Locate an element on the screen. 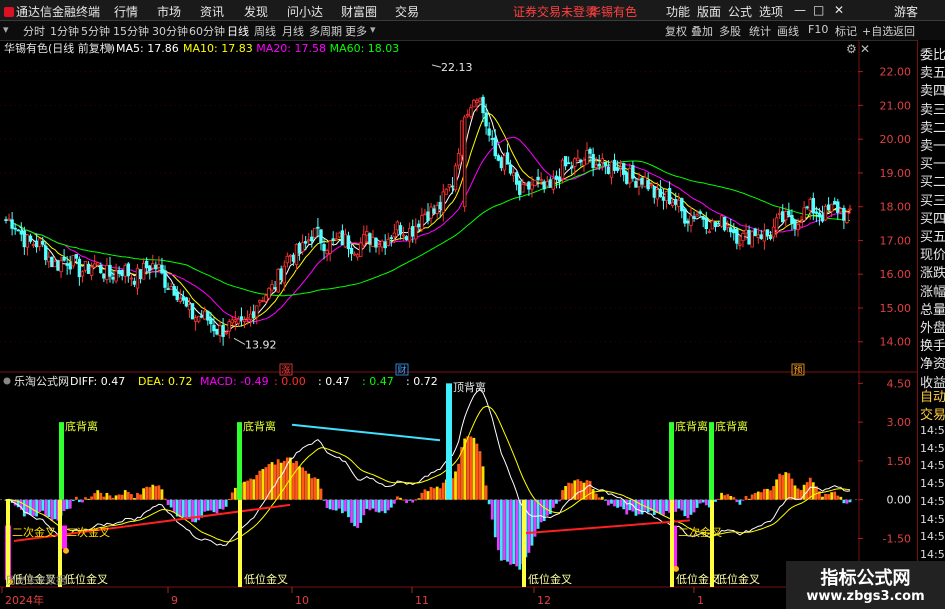  tool-multi-stock-button: 多股 is located at coordinates (730, 31).